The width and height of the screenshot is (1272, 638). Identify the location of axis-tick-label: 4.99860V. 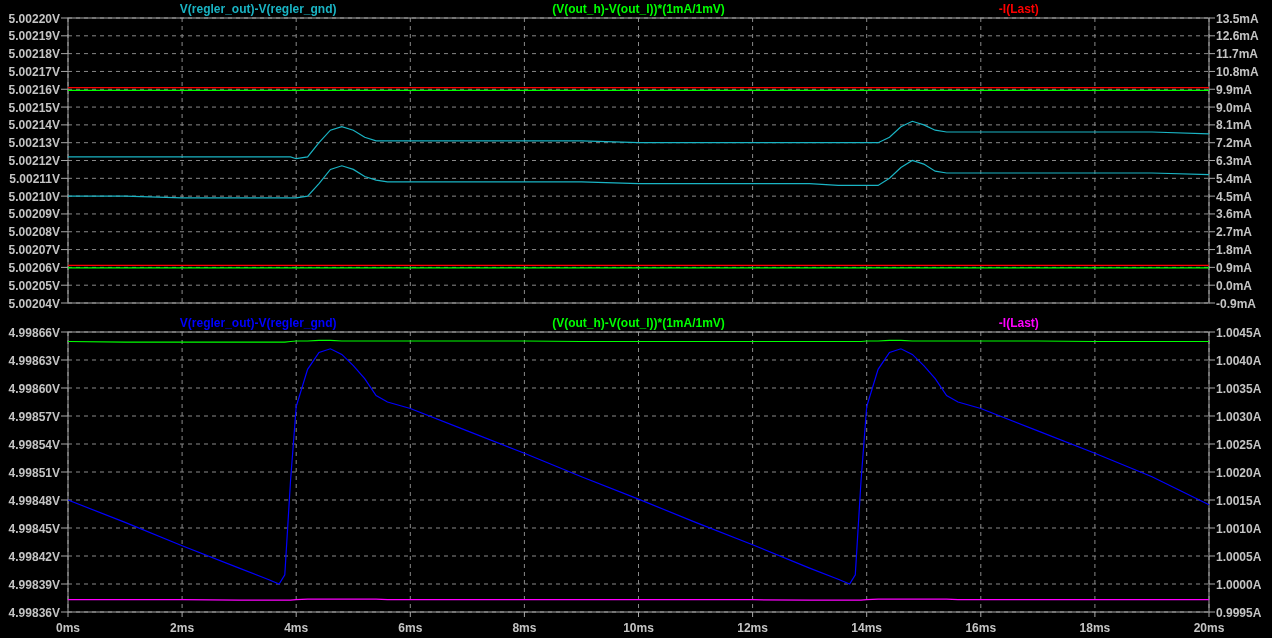
(34, 388).